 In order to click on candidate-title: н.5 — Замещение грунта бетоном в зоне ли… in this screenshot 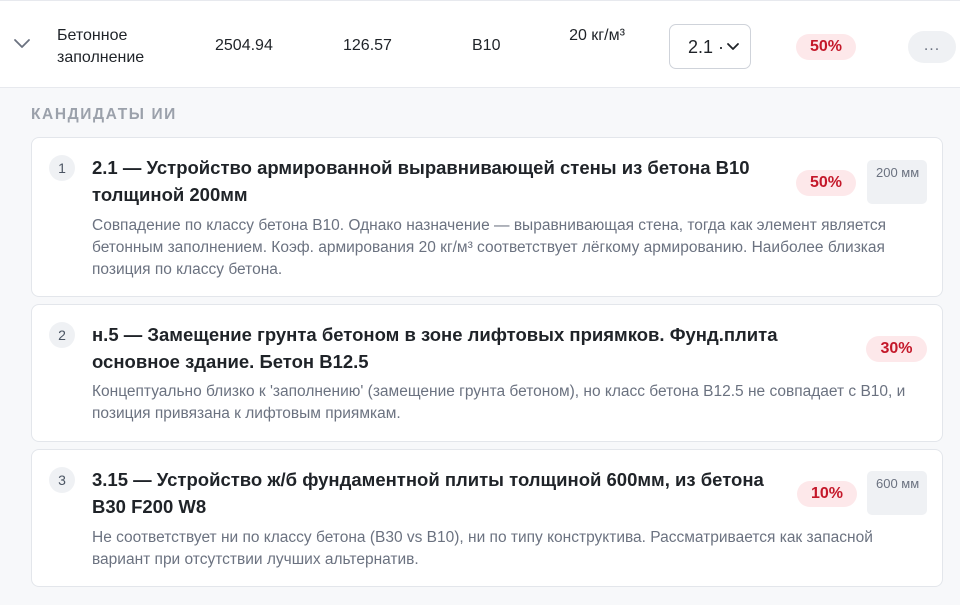, I will do `click(435, 348)`.